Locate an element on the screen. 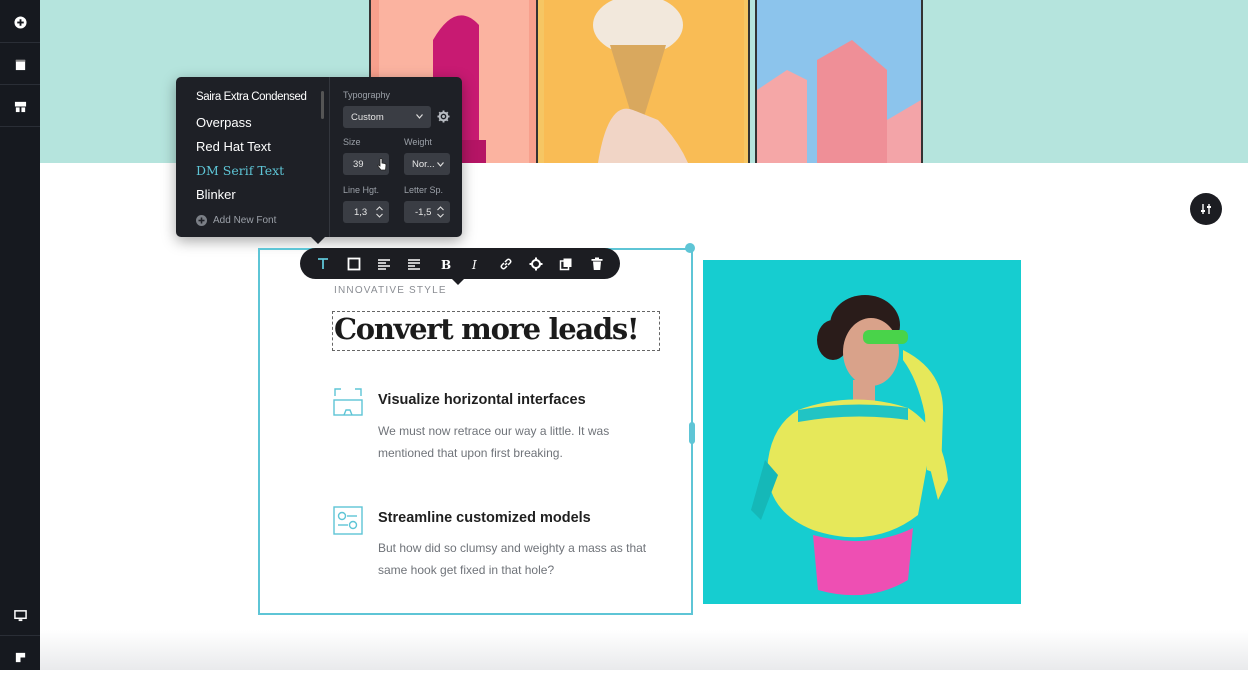  feature-title-2: Streamline customized models is located at coordinates (484, 518).